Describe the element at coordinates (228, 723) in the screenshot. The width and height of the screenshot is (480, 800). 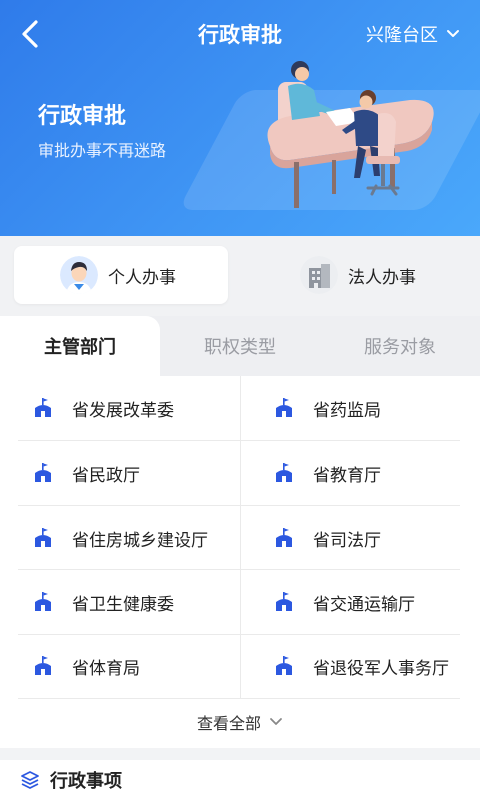
I see `view-all-label: 查看全部` at that location.